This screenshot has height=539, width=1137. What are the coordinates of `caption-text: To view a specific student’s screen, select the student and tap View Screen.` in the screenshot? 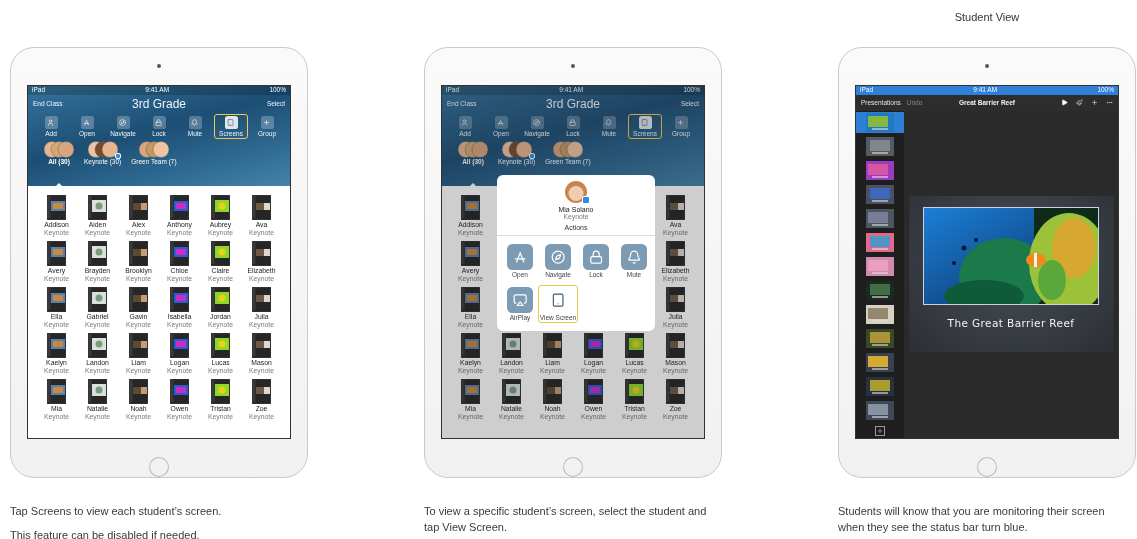 It's located at (566, 519).